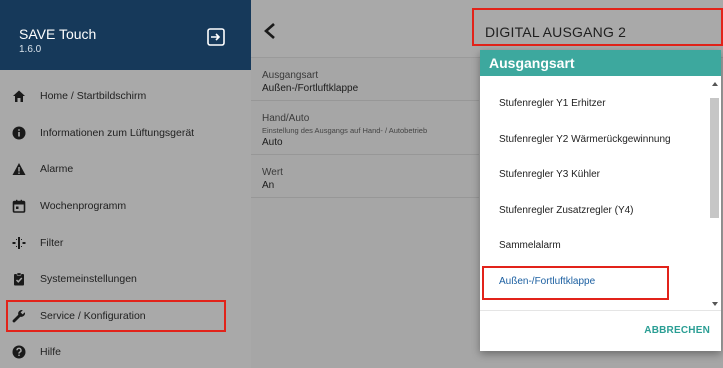 The width and height of the screenshot is (723, 368). I want to click on sidebar-item-label: Service / Konfiguration, so click(93, 315).